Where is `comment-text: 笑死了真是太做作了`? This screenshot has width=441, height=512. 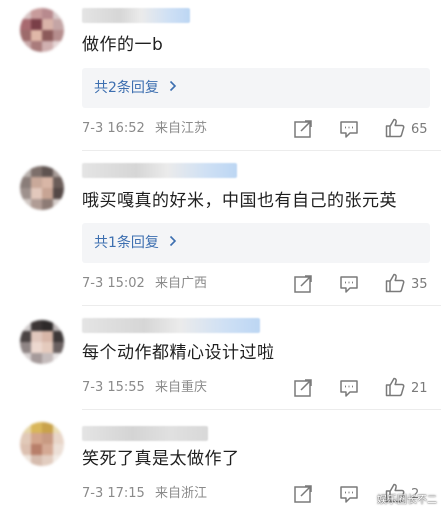 comment-text: 笑死了真是太做作了 is located at coordinates (161, 459).